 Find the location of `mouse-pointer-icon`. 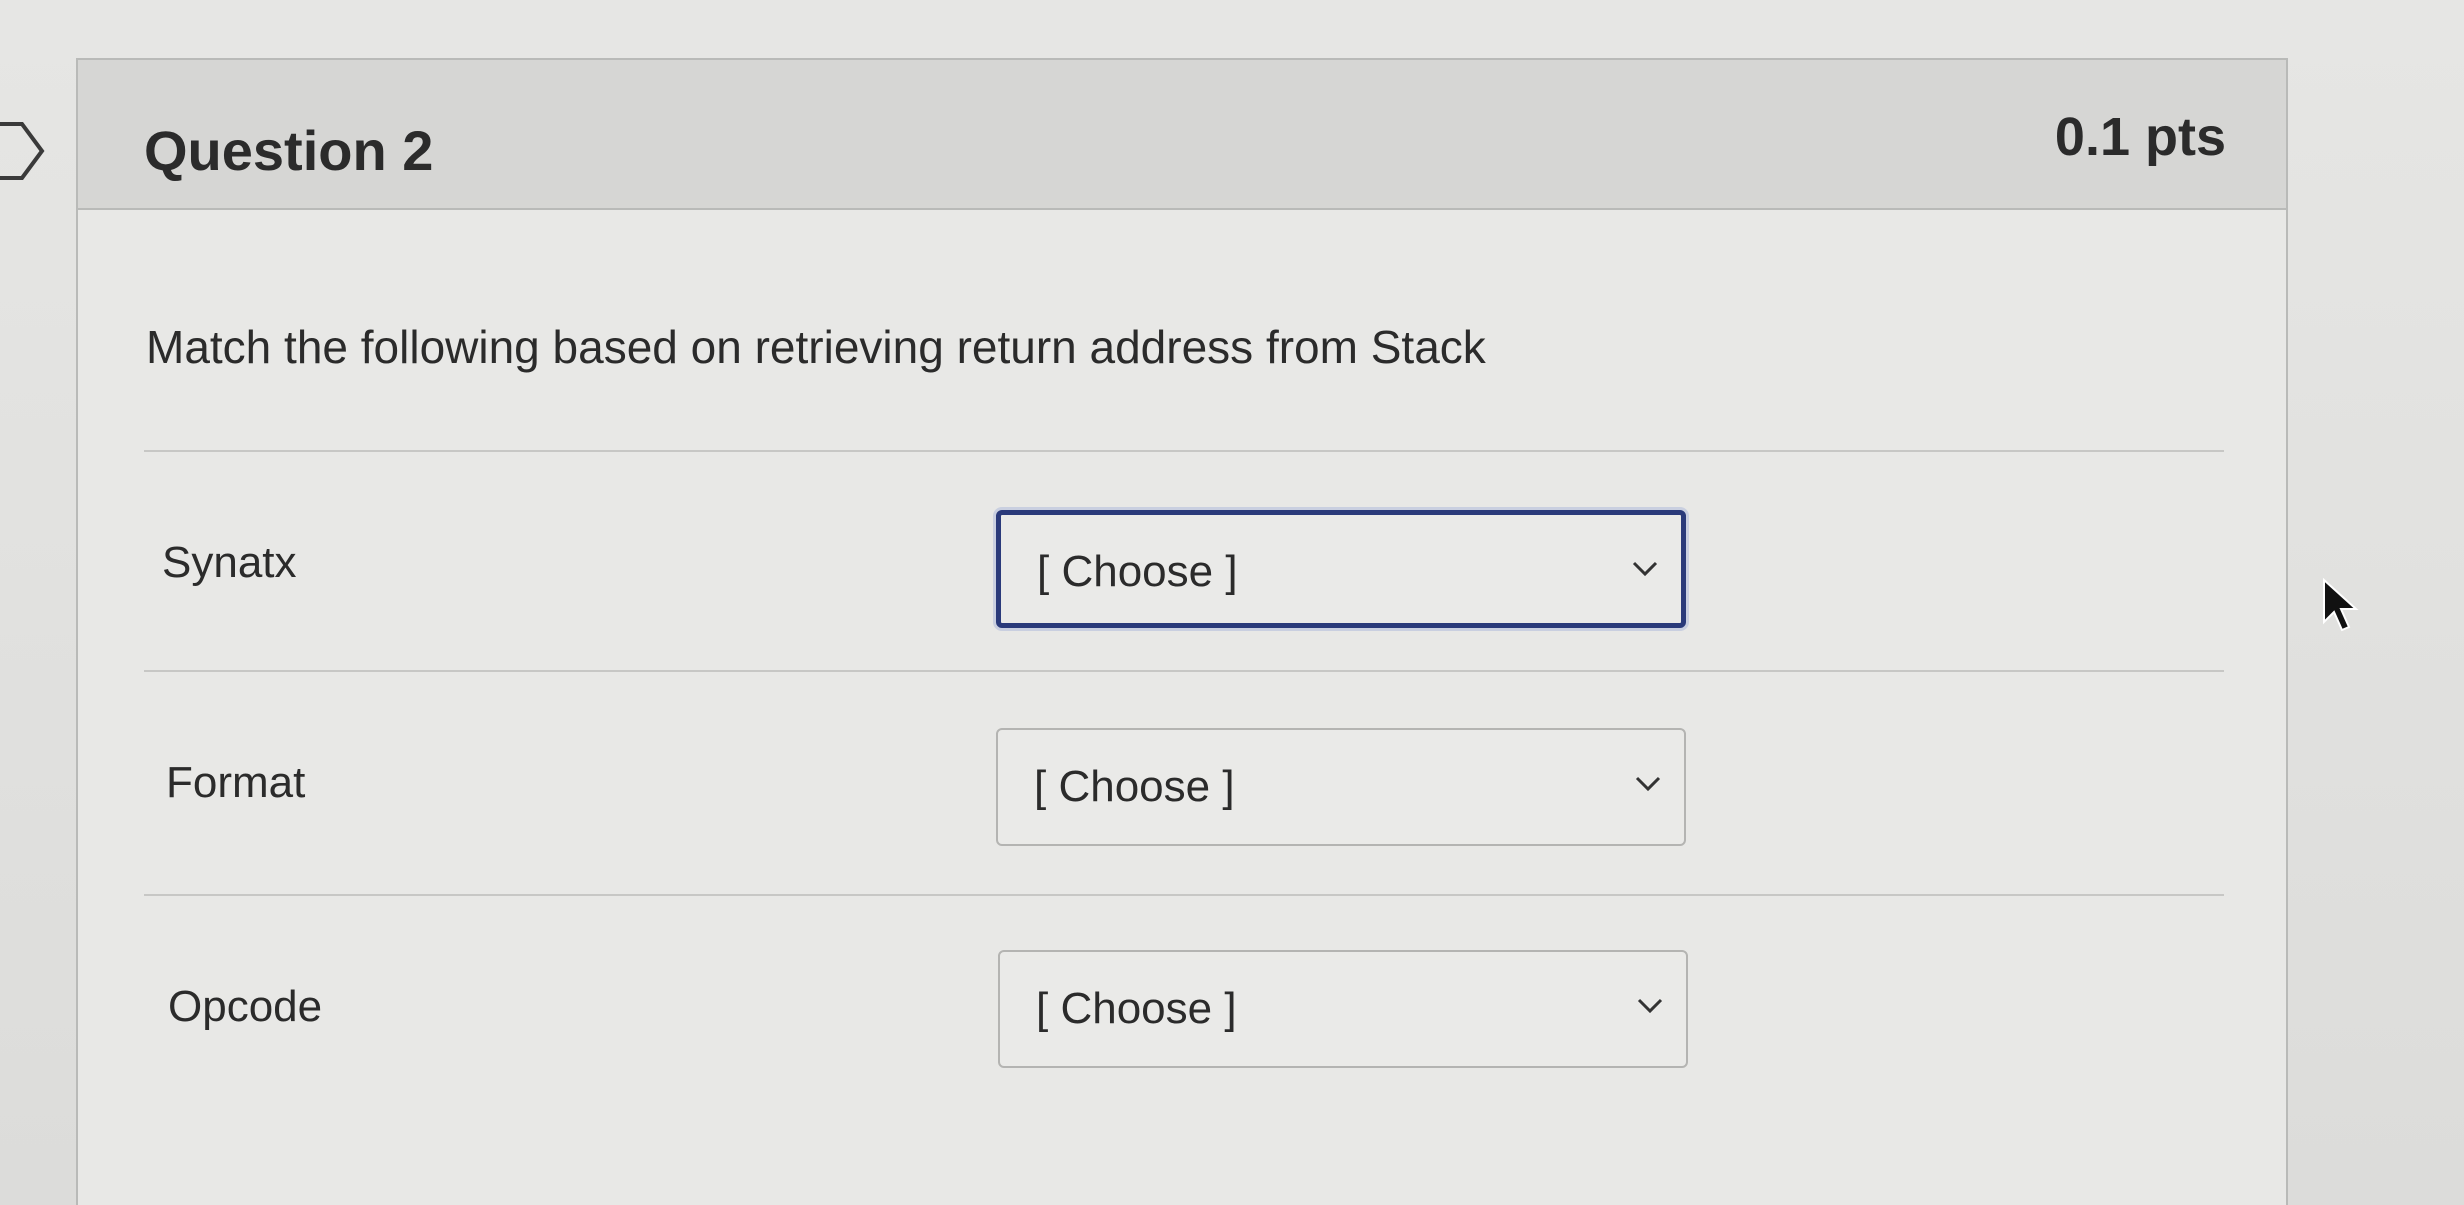

mouse-pointer-icon is located at coordinates (2341, 605).